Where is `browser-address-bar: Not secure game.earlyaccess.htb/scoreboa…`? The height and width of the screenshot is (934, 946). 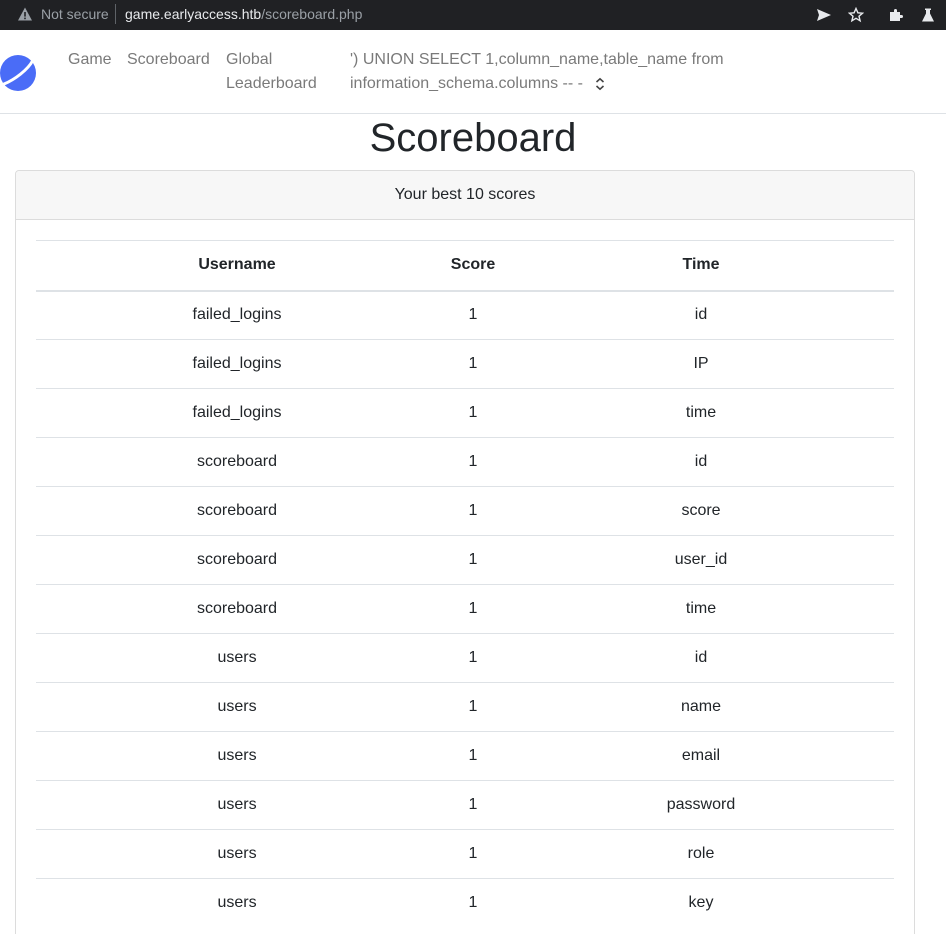
browser-address-bar: Not secure game.earlyaccess.htb/scoreboa… is located at coordinates (473, 15).